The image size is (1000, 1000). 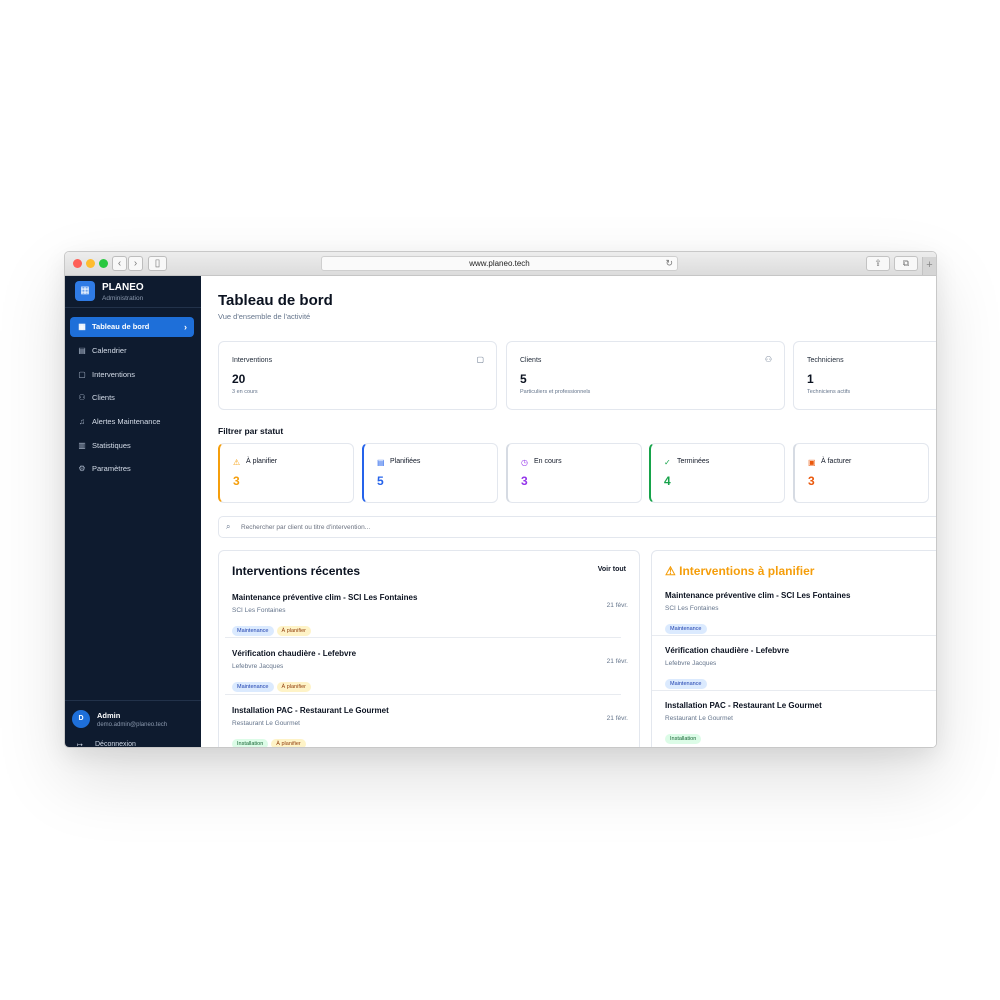 What do you see at coordinates (929, 266) in the screenshot?
I see `new-tab-icon: +` at bounding box center [929, 266].